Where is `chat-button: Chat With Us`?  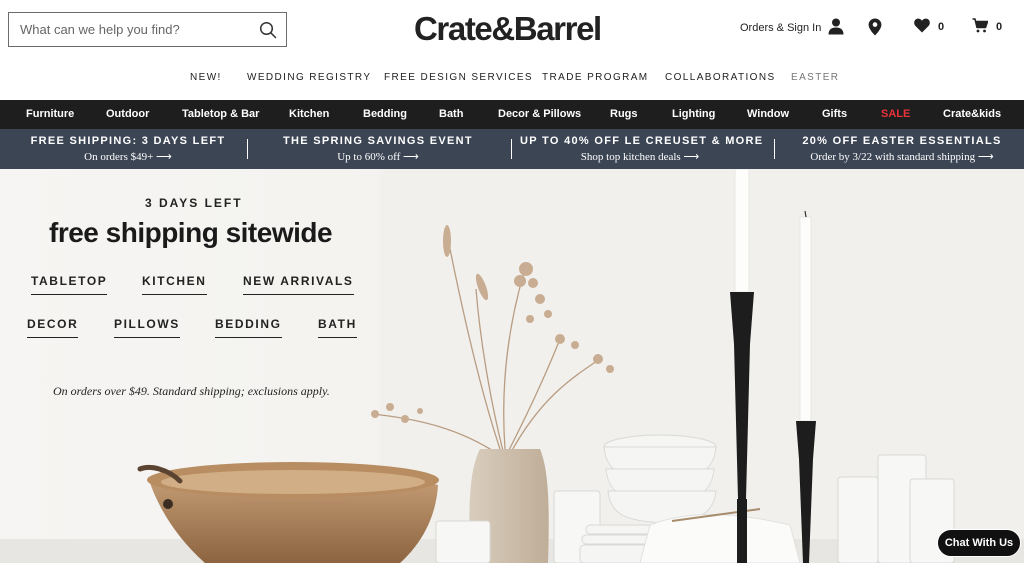
chat-button: Chat With Us is located at coordinates (979, 543).